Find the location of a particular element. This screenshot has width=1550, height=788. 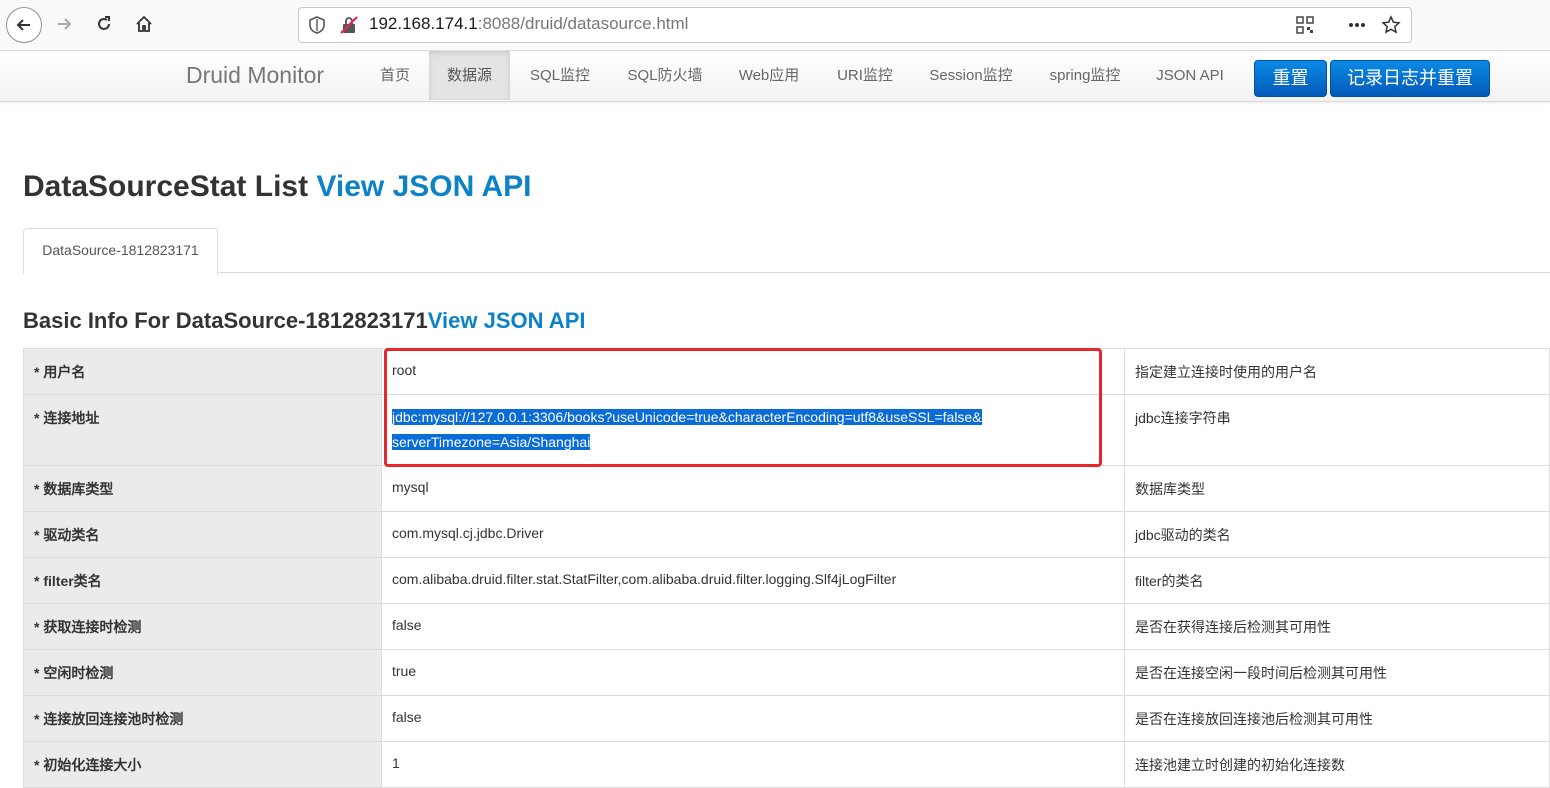

home-button is located at coordinates (144, 24).